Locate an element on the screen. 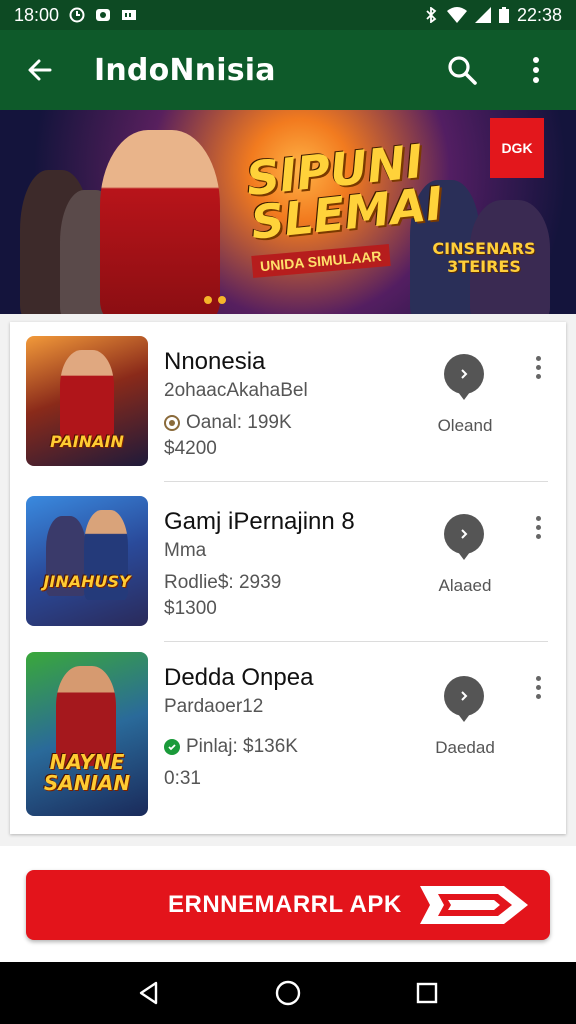  nav-home-button is located at coordinates (288, 993).